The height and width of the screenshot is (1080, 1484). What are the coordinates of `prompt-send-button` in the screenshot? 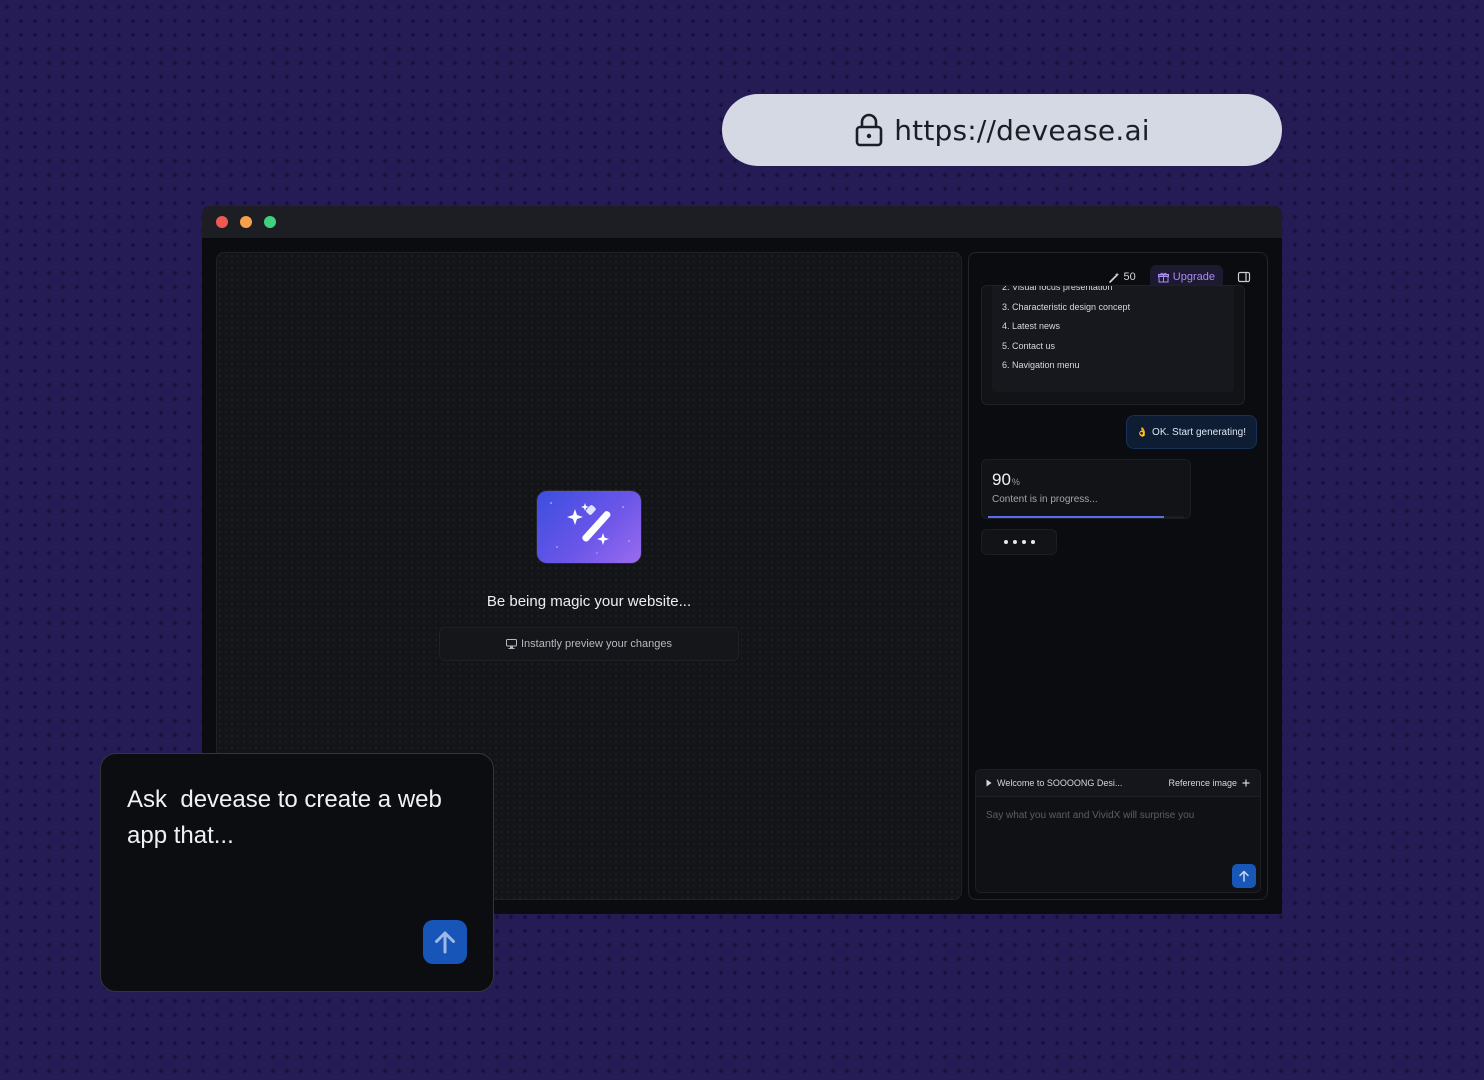 It's located at (445, 942).